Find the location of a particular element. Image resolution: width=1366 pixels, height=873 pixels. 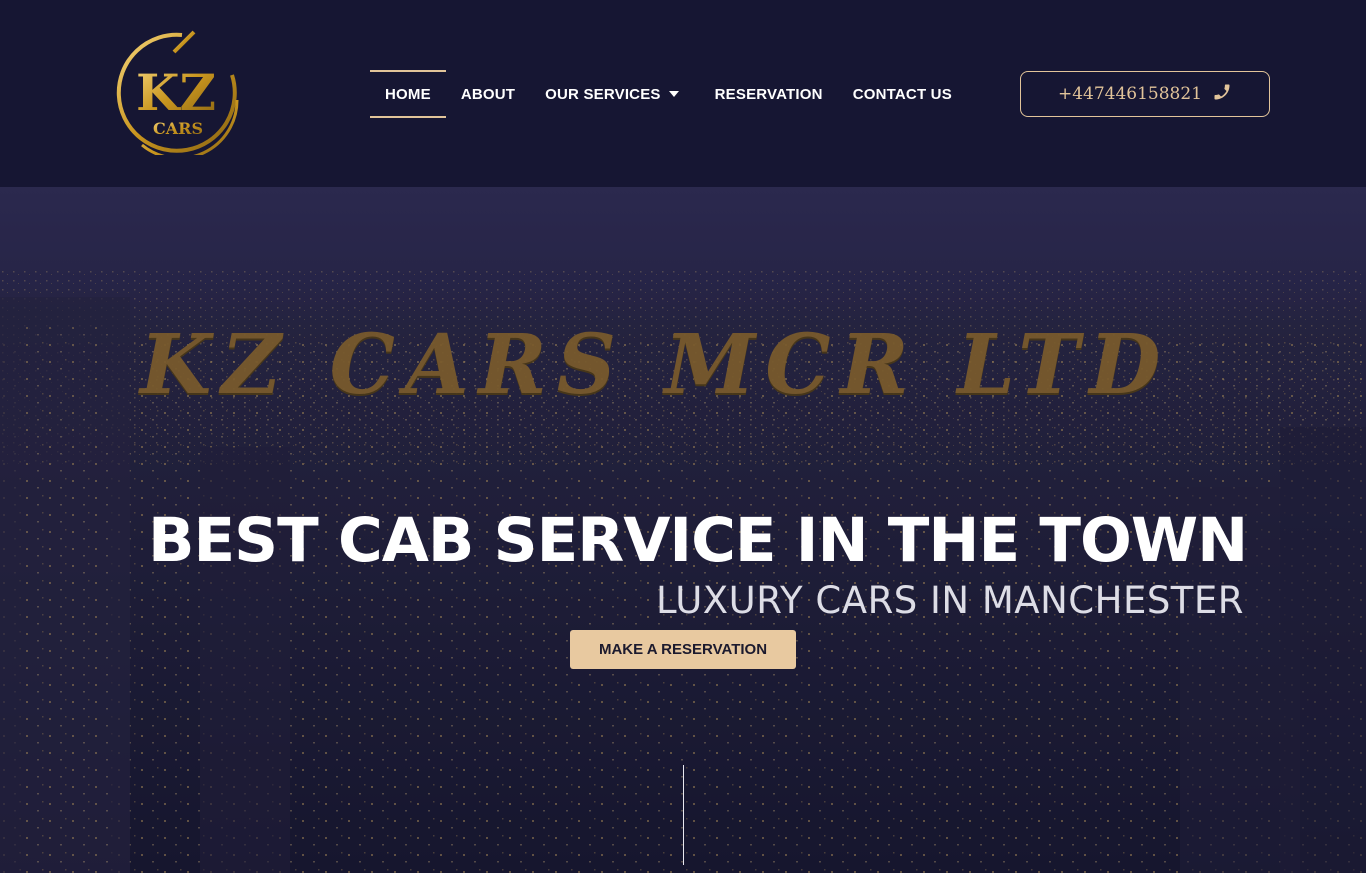

brand-title: KZ CARS MCR LTD is located at coordinates (655, 365).